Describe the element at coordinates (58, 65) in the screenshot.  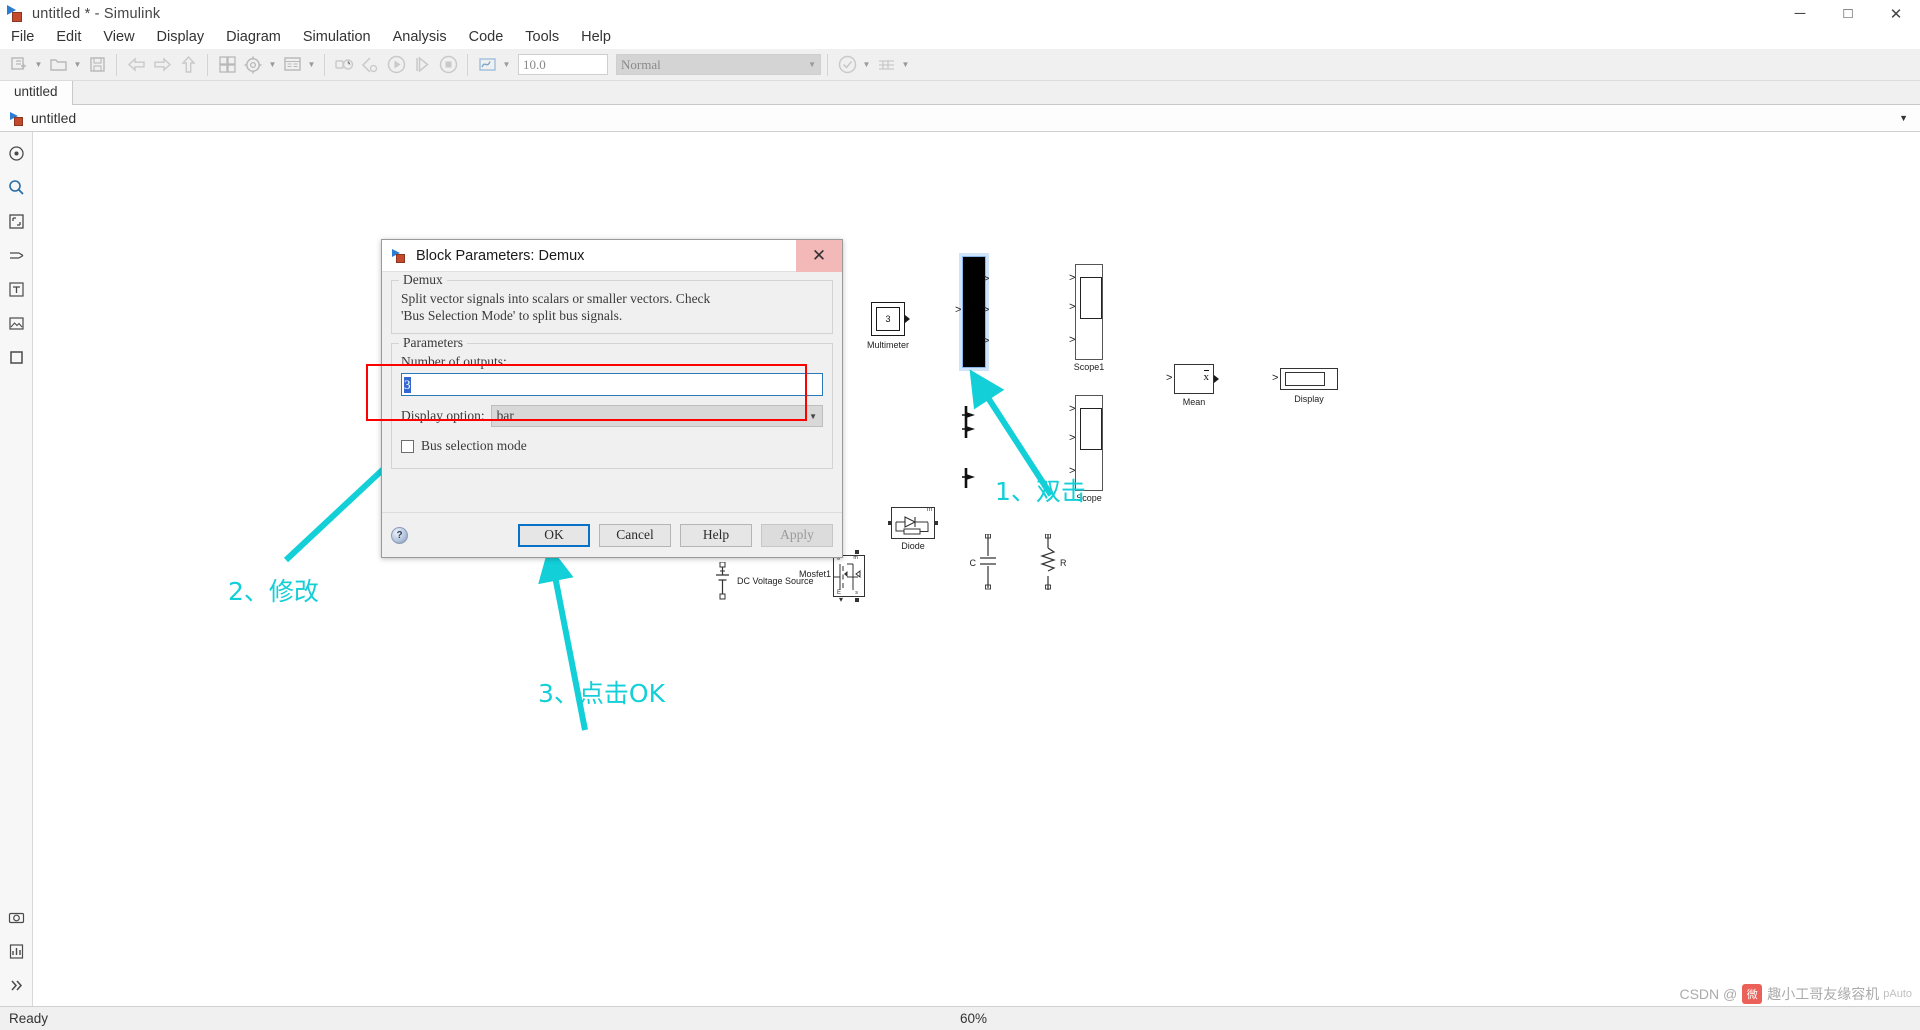
I see `open-folder-icon` at that location.